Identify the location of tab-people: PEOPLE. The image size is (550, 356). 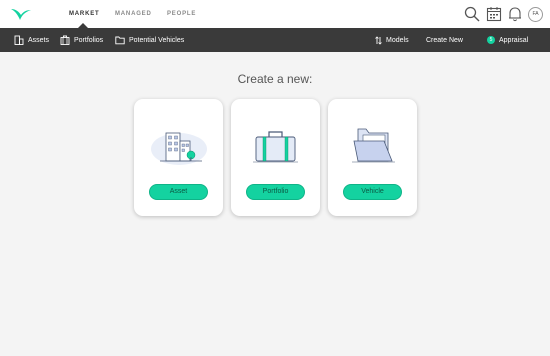
(181, 14).